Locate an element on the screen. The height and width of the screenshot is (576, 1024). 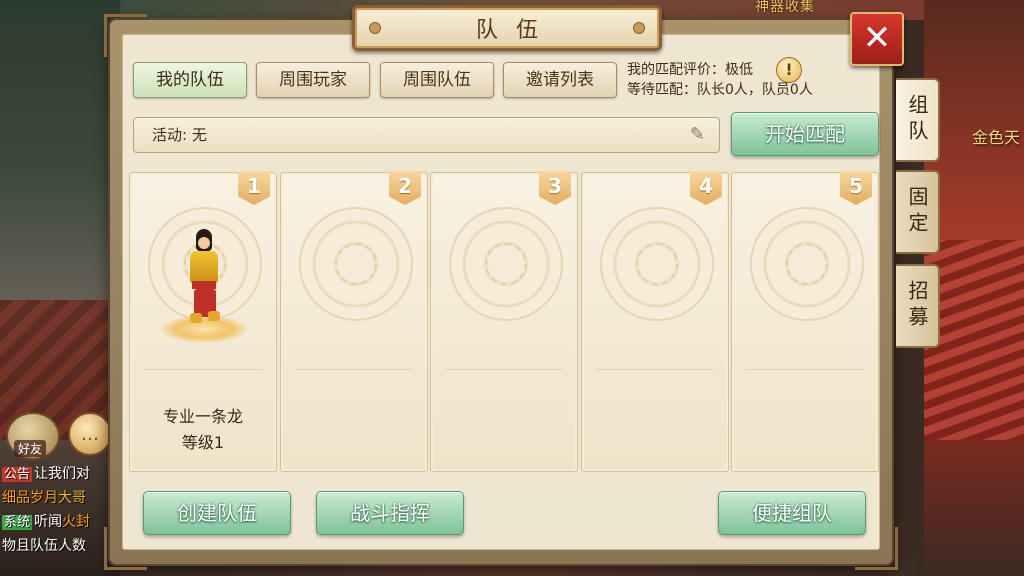
quick-team-button: 便捷组队 is located at coordinates (792, 513).